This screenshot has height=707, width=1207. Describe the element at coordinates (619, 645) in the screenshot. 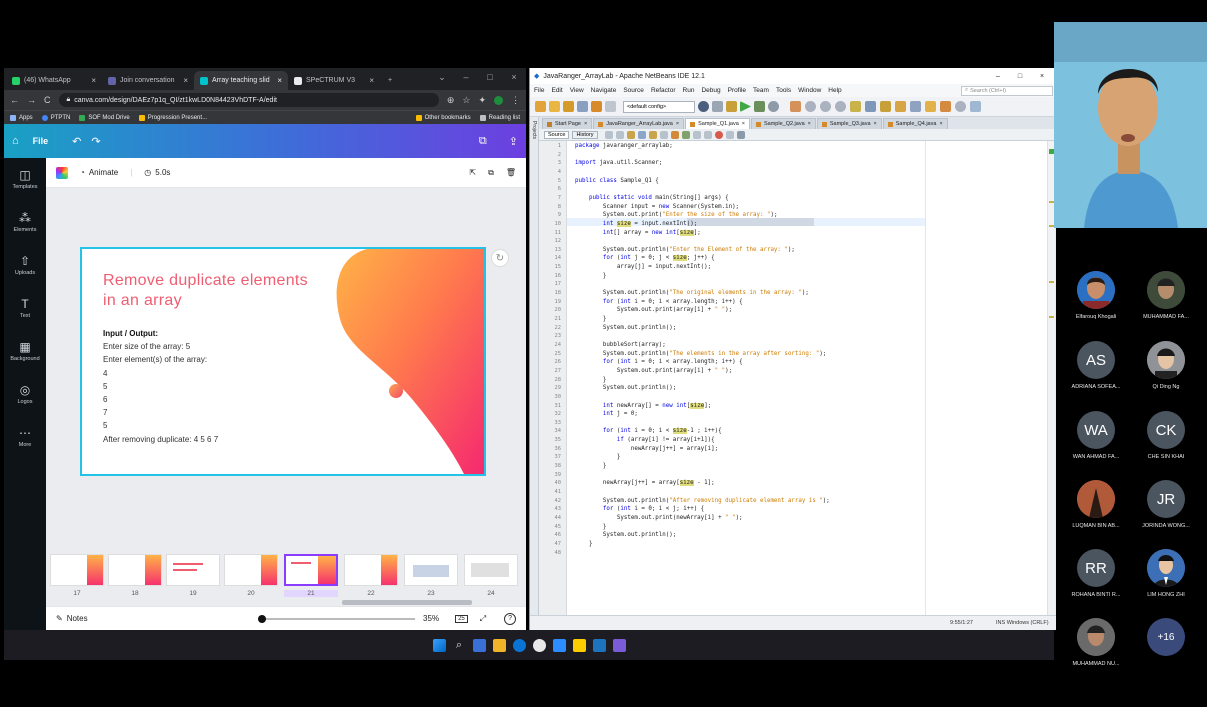

I see `teams-icon` at that location.